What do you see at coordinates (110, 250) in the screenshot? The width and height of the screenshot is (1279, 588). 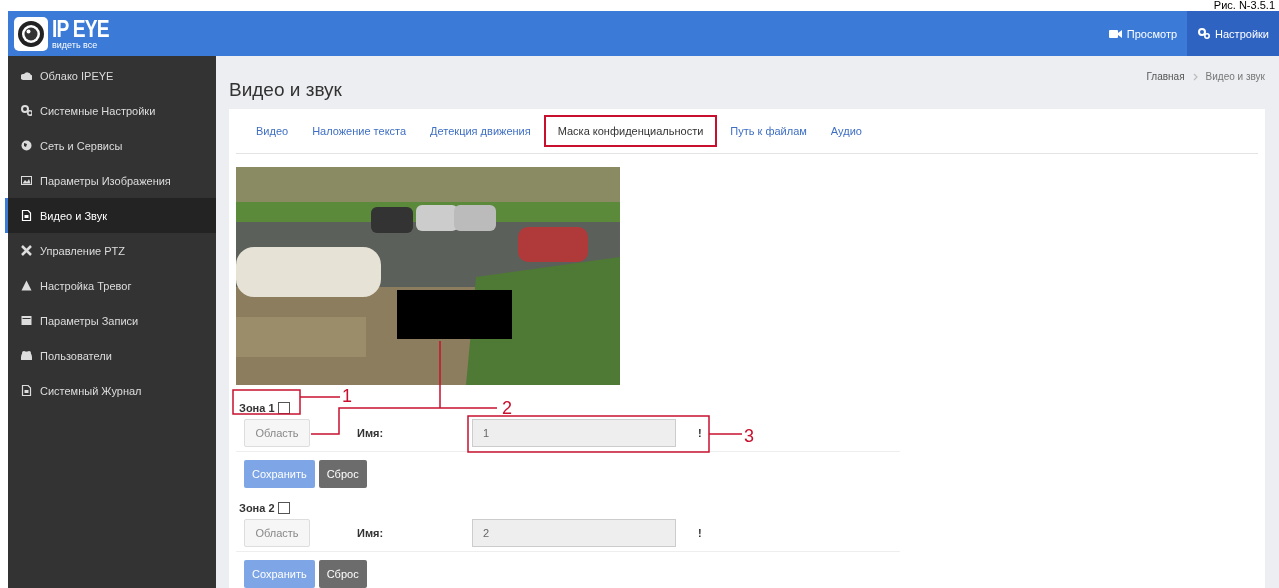 I see `sidebar-item: Управление PTZ` at bounding box center [110, 250].